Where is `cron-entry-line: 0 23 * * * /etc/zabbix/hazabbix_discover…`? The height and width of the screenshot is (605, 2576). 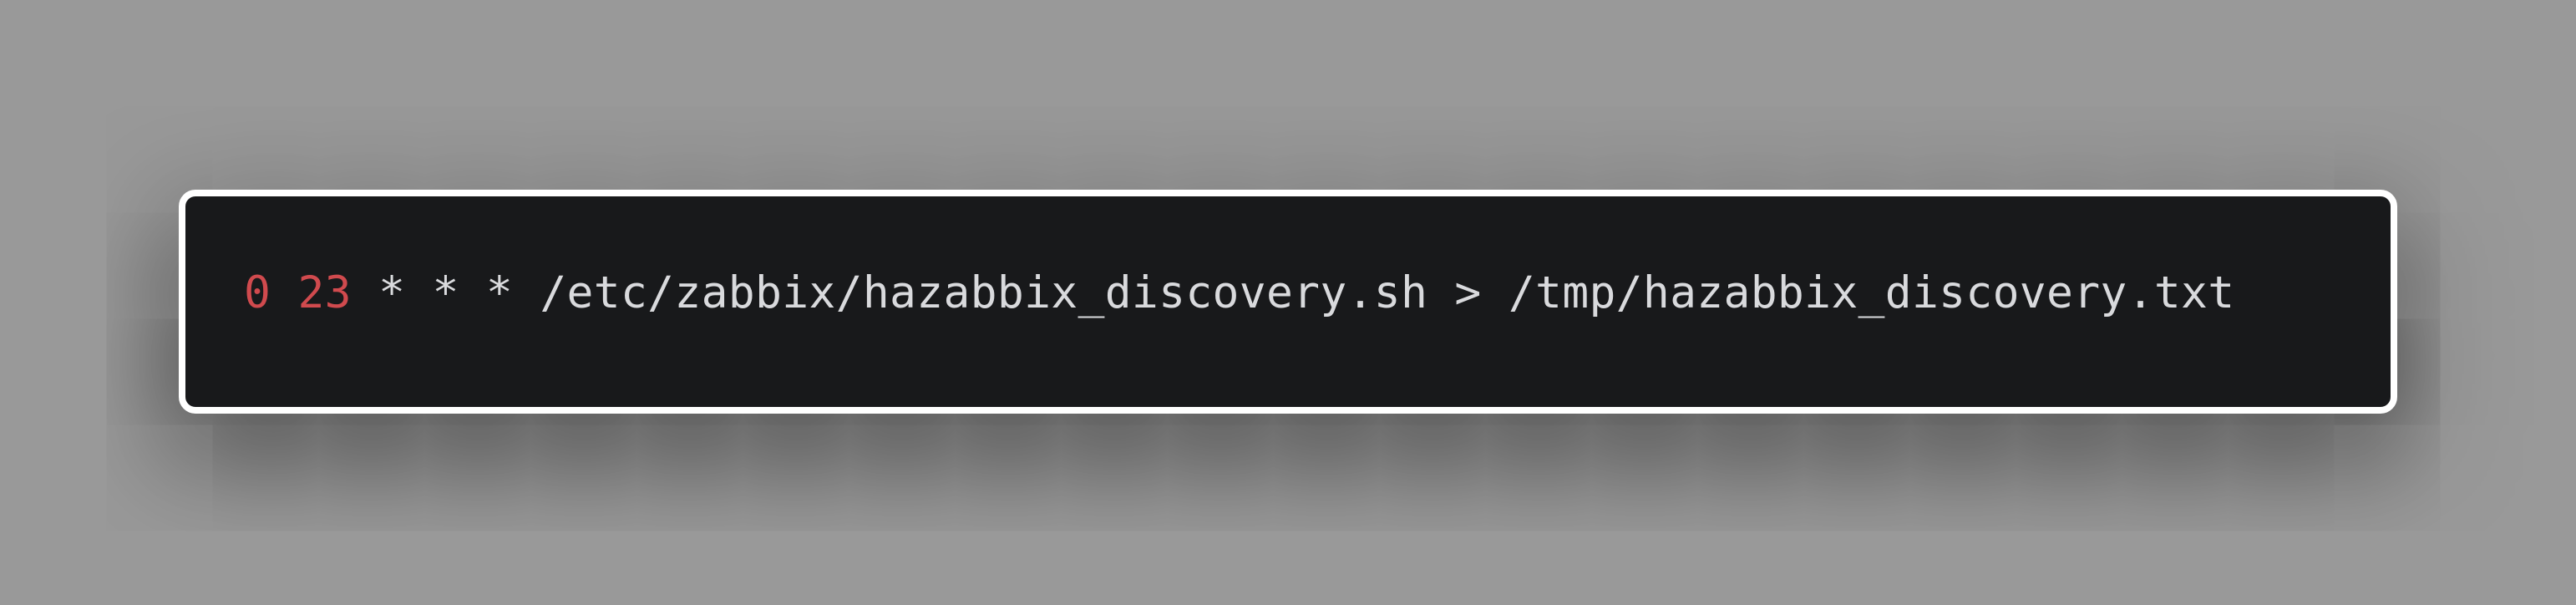 cron-entry-line: 0 23 * * * /etc/zabbix/hazabbix_discover… is located at coordinates (1239, 293).